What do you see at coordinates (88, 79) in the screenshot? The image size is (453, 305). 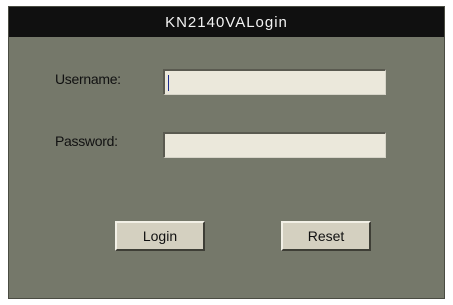 I see `username-label: Username:` at bounding box center [88, 79].